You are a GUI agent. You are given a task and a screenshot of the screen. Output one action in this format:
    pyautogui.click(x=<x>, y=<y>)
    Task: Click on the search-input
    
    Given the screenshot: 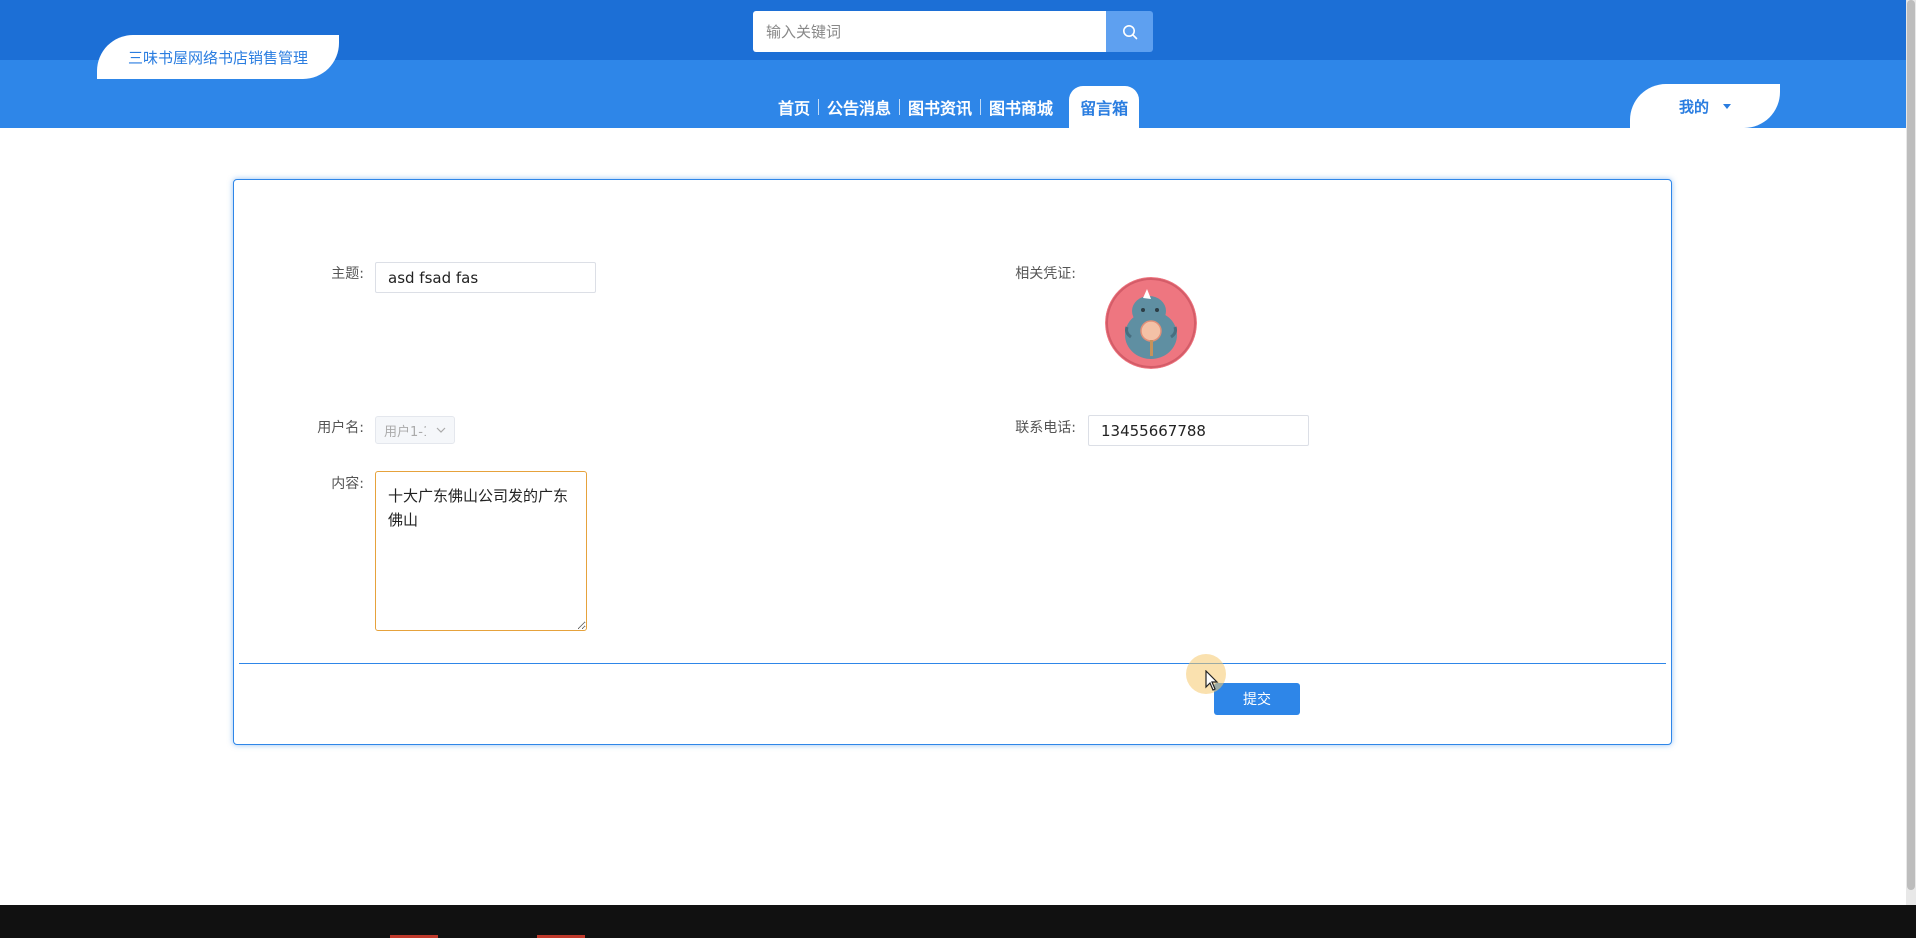 What is the action you would take?
    pyautogui.click(x=929, y=31)
    